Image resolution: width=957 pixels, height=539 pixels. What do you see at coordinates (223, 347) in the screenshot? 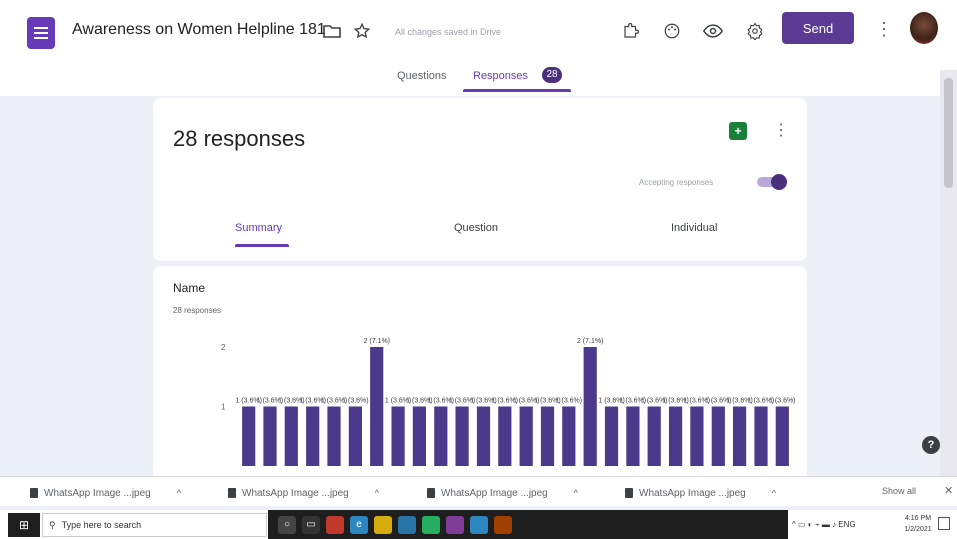
I see `y-tick-label: 2` at bounding box center [223, 347].